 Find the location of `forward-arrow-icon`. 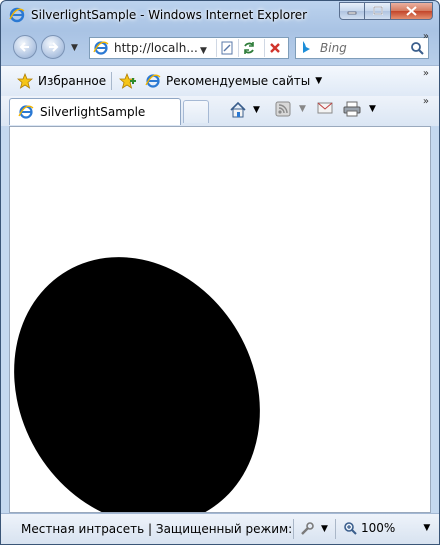

forward-arrow-icon is located at coordinates (54, 47).